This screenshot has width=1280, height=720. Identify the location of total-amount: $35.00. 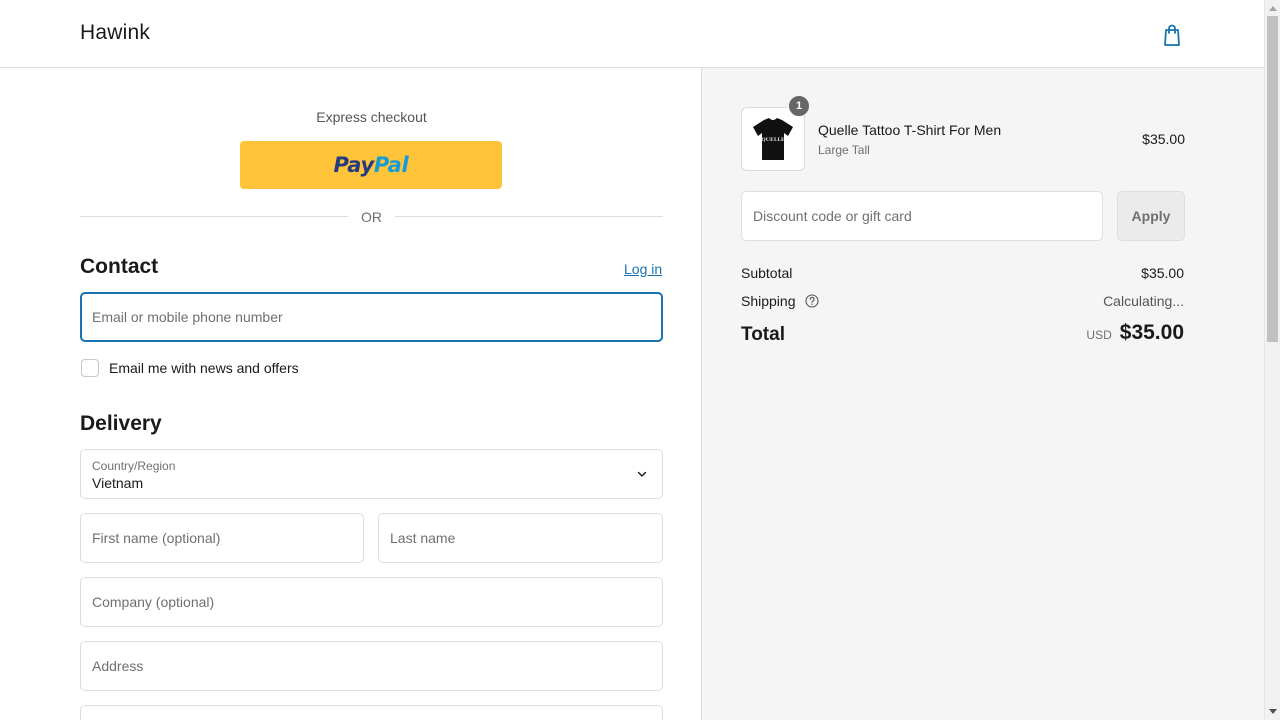
(1151, 332).